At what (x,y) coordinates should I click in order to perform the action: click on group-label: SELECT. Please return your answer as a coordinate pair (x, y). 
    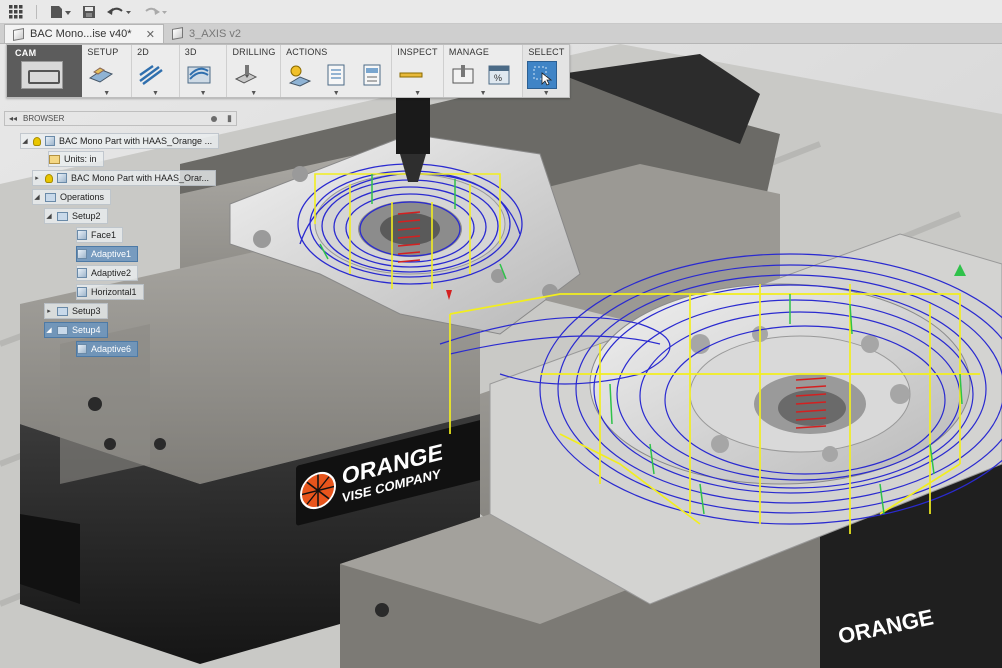
    Looking at the image, I should click on (546, 52).